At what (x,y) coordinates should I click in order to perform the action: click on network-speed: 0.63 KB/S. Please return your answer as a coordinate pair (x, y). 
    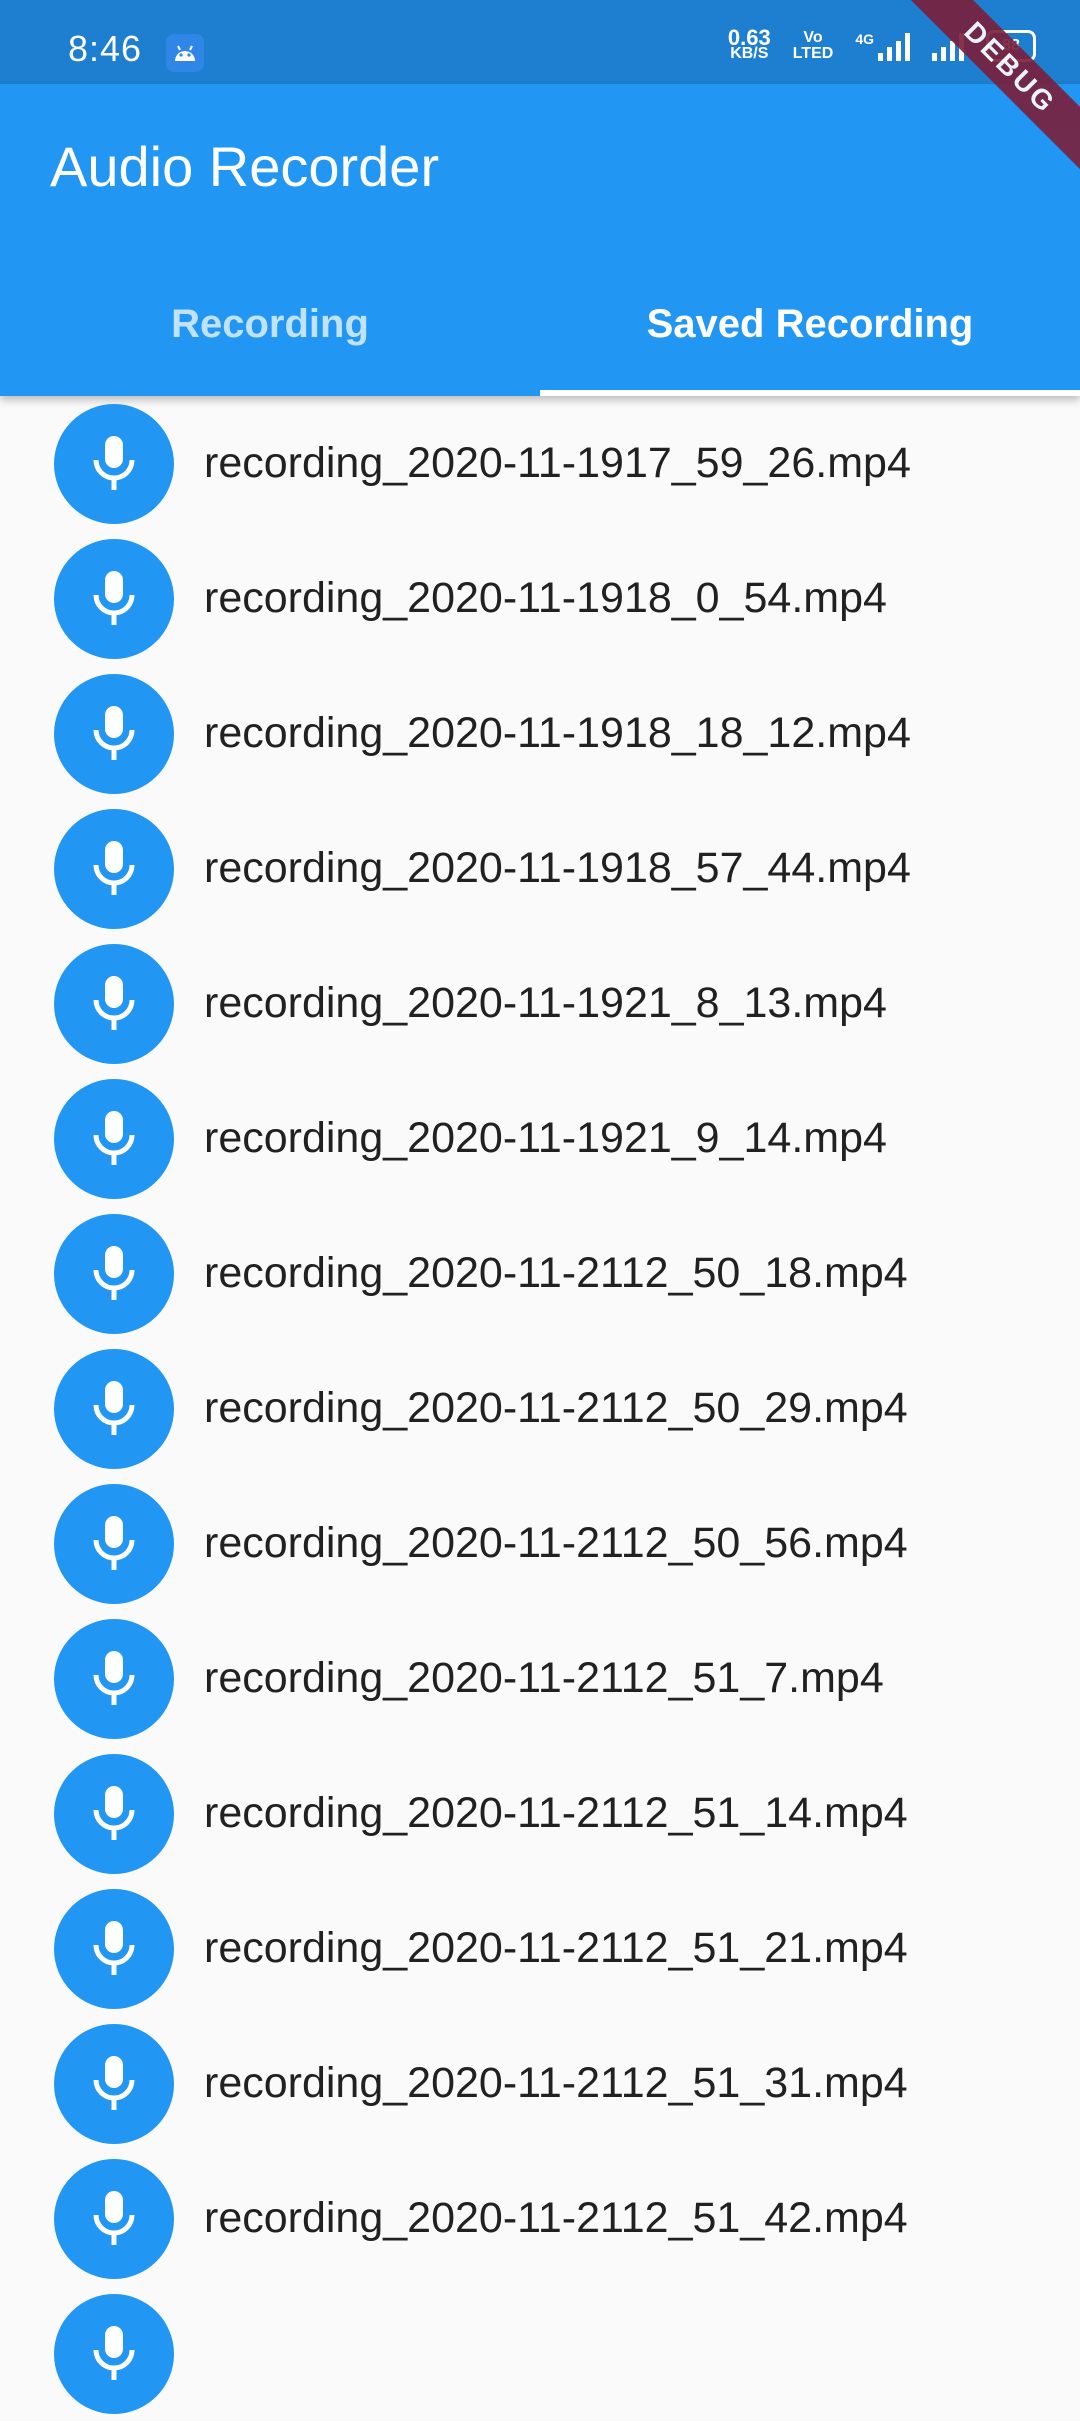
    Looking at the image, I should click on (749, 43).